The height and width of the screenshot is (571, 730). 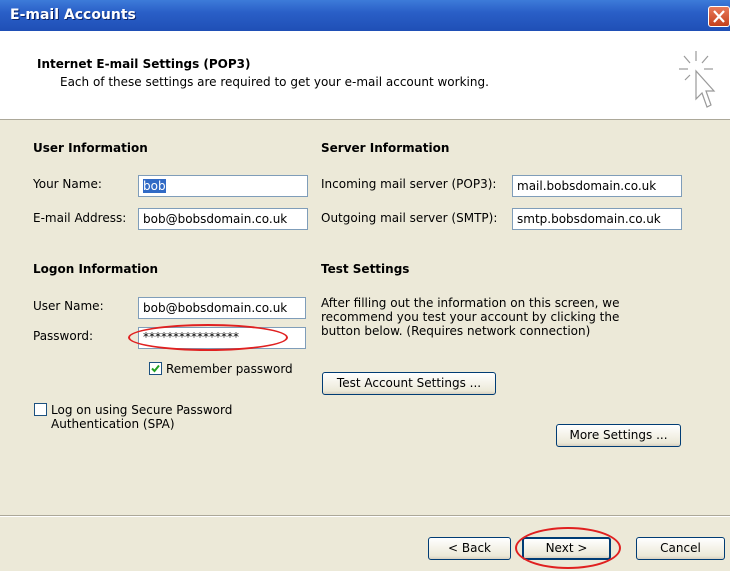 I want to click on user-name-label: User Name:, so click(x=68, y=306).